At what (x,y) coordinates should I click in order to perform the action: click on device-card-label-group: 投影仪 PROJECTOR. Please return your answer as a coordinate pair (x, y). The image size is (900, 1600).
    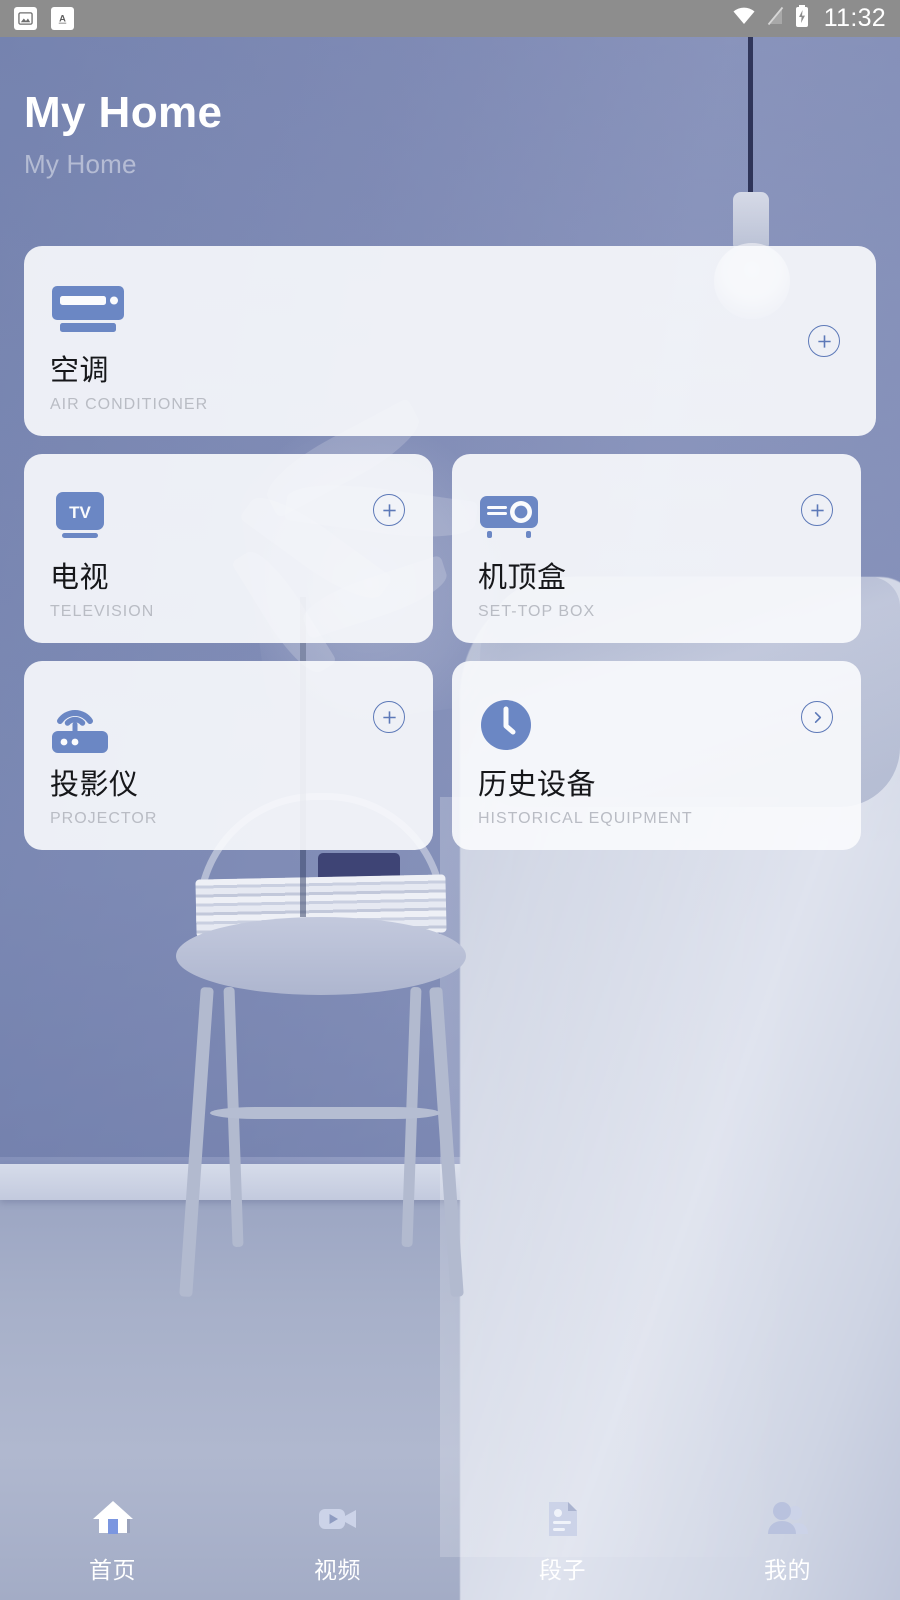
    Looking at the image, I should click on (103, 798).